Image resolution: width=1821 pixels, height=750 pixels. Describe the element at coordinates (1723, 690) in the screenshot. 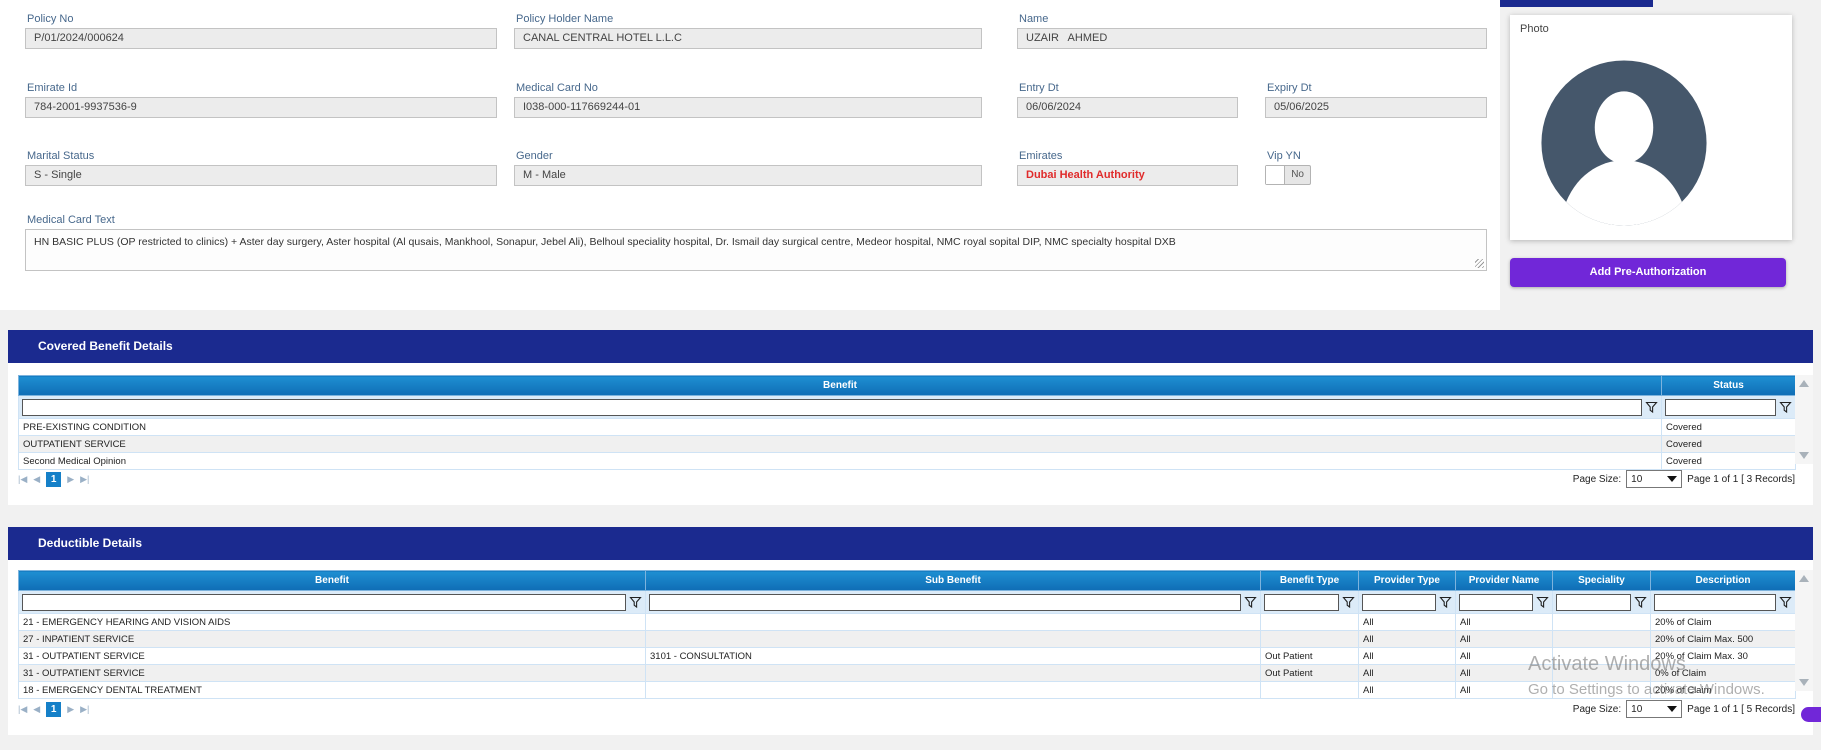

I see `description-cell: 20% of Claim` at that location.